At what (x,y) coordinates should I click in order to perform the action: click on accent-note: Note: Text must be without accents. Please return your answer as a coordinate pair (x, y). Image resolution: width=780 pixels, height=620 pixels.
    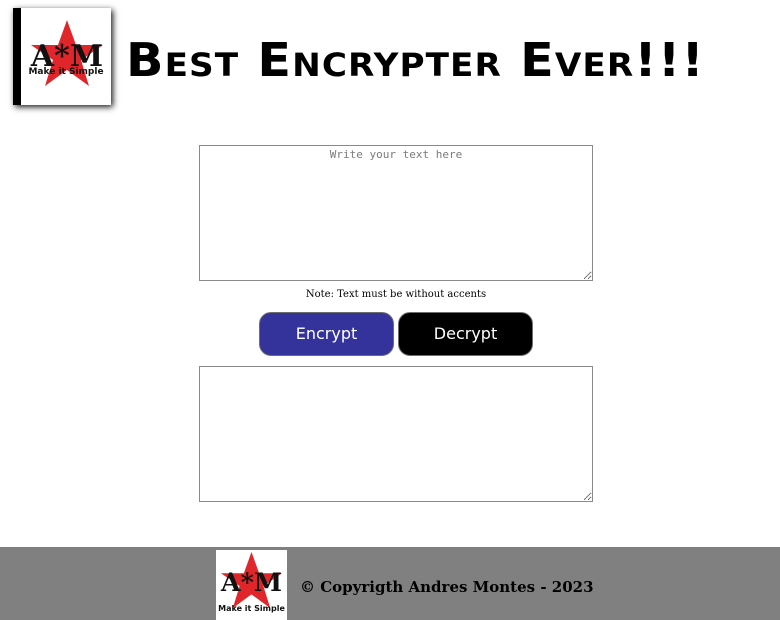
    Looking at the image, I should click on (396, 294).